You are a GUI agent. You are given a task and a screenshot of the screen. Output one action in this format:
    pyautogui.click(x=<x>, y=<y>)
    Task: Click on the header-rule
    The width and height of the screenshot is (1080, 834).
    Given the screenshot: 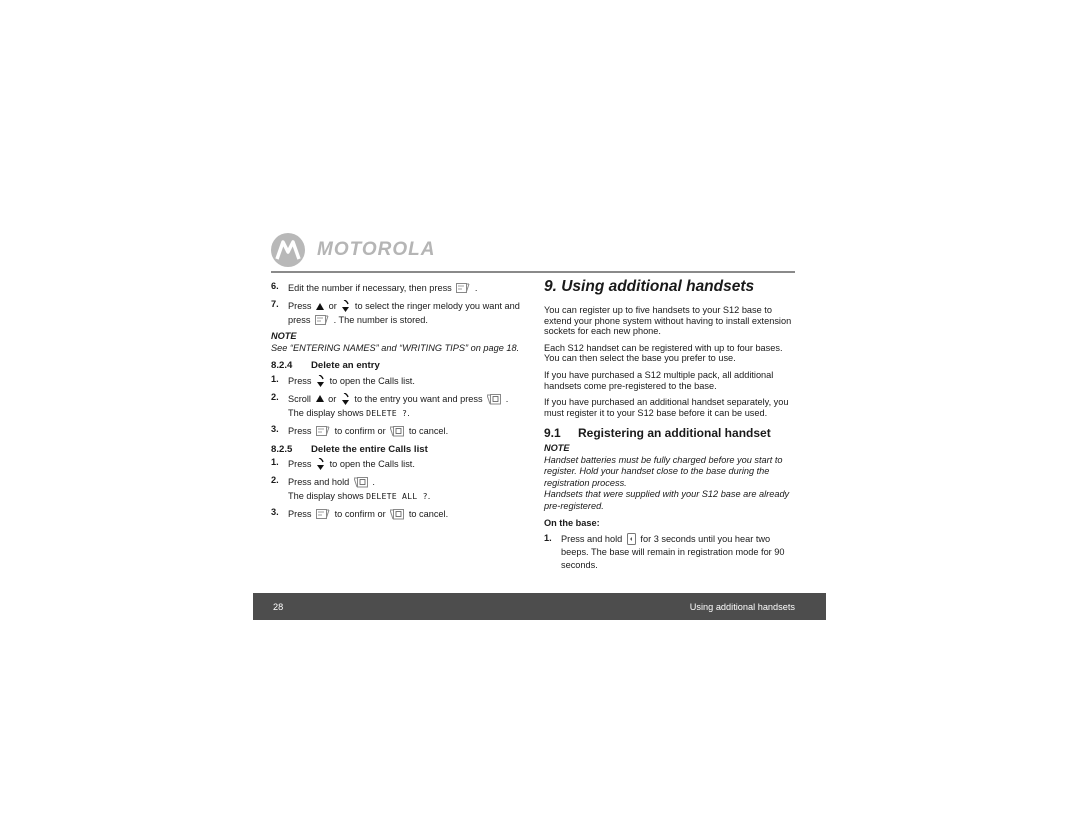 What is the action you would take?
    pyautogui.click(x=533, y=272)
    